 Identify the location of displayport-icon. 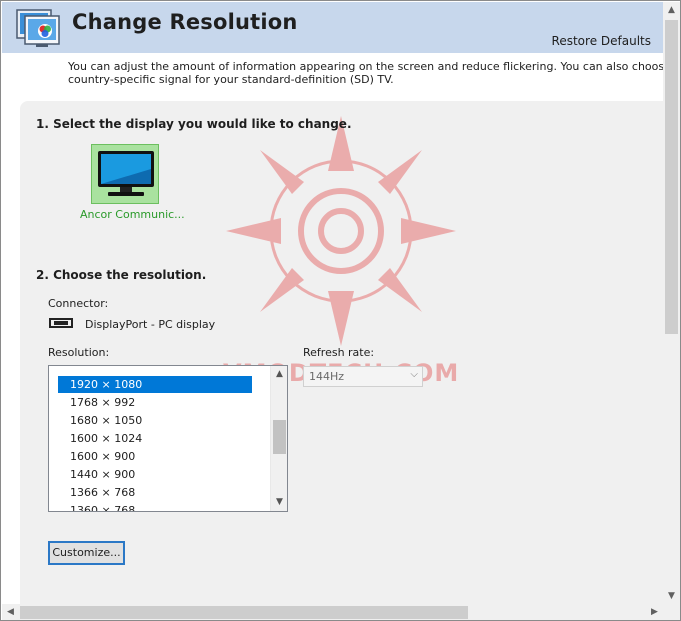
(61, 323).